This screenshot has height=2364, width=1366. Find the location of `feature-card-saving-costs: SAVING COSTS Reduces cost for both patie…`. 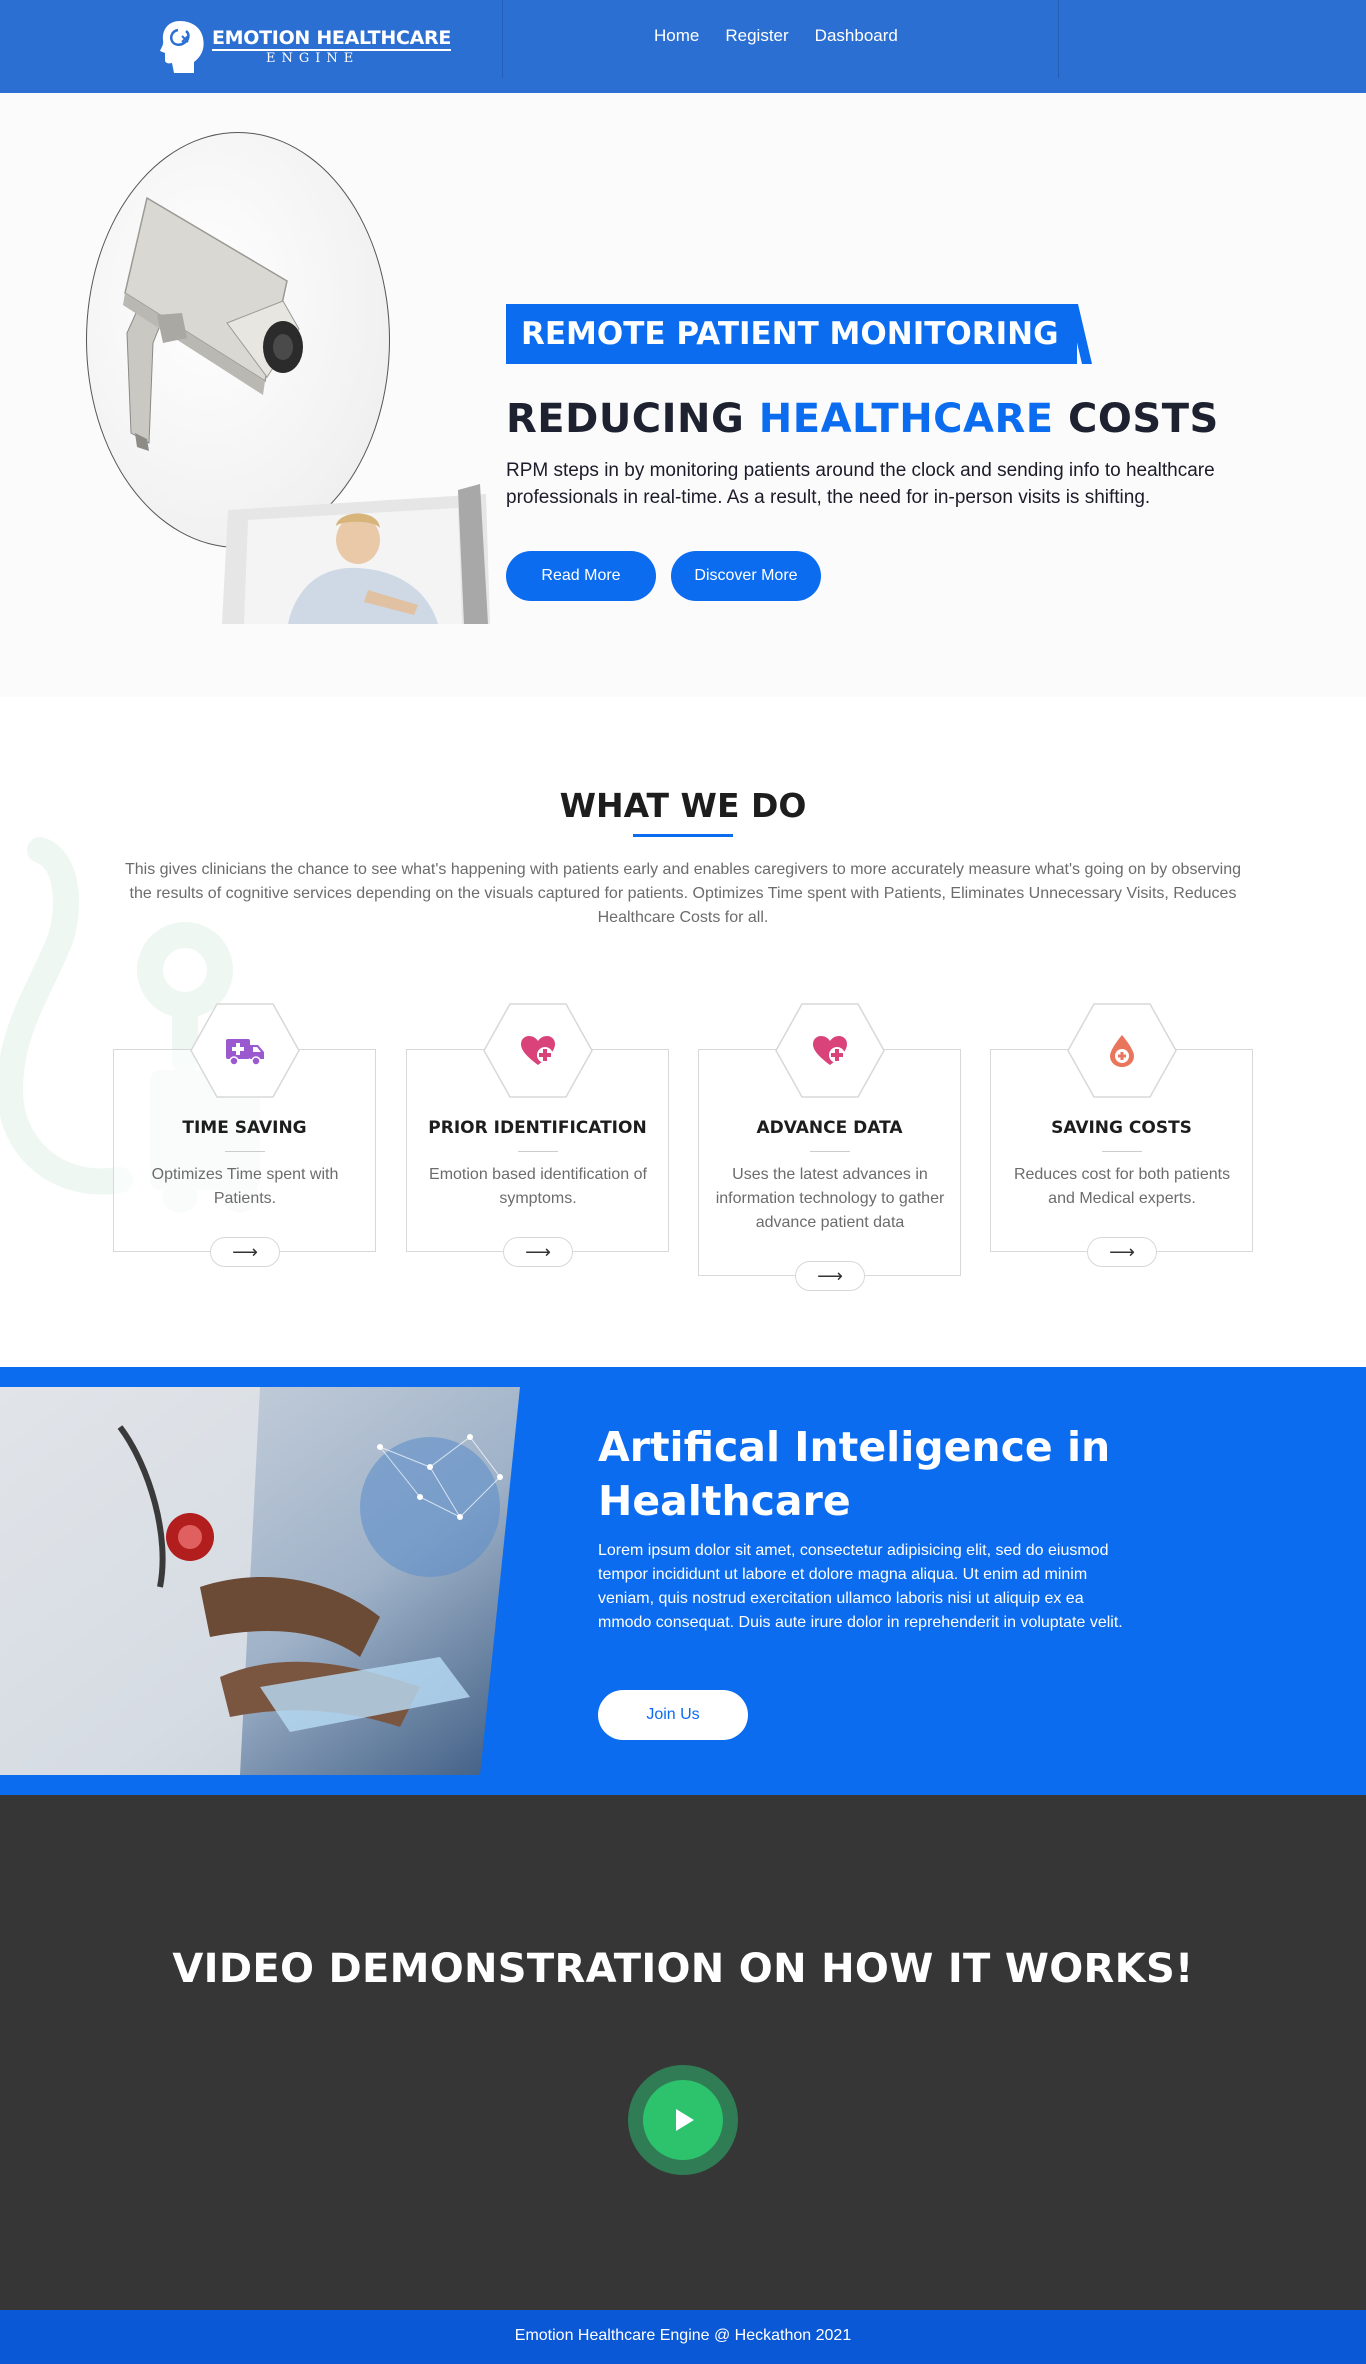

feature-card-saving-costs: SAVING COSTS Reduces cost for both patie… is located at coordinates (1121, 1135).